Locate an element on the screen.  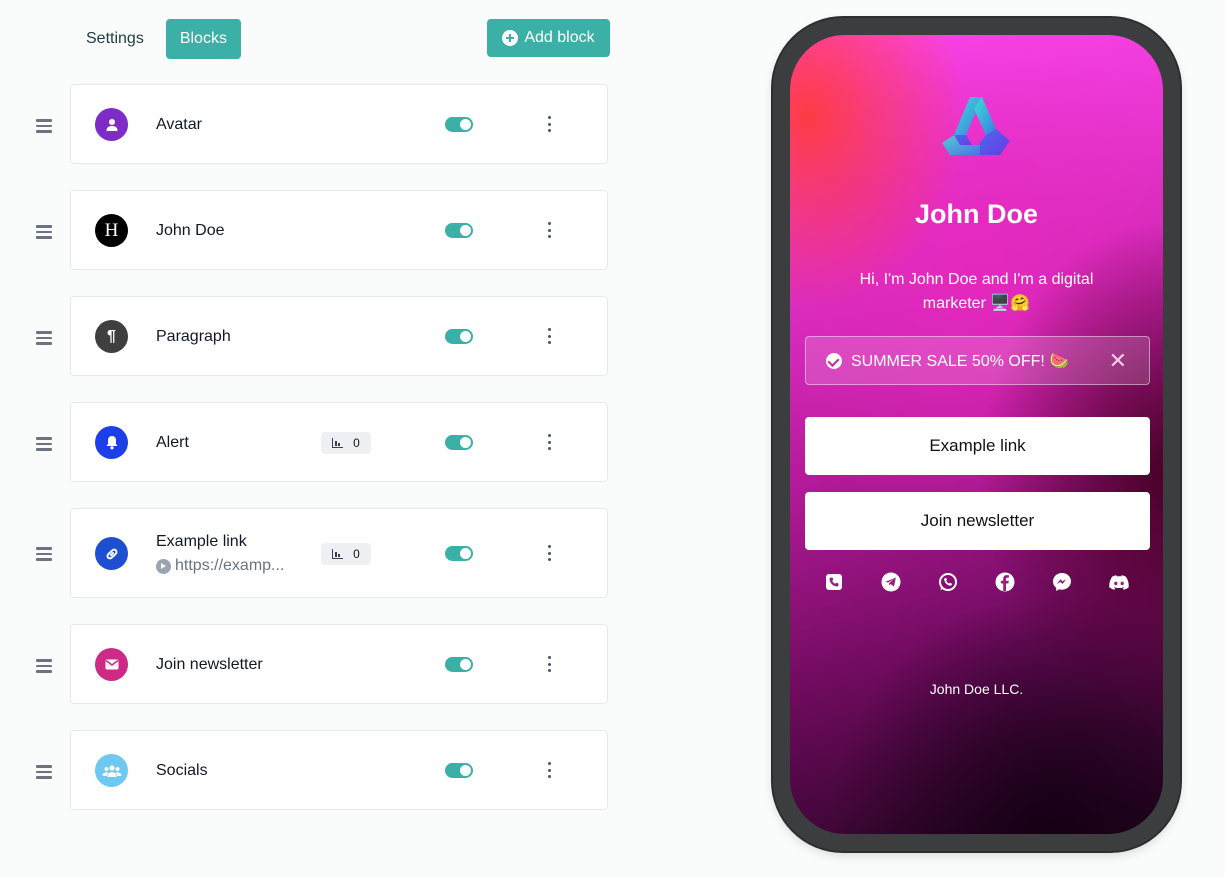
envelope-icon is located at coordinates (111, 664).